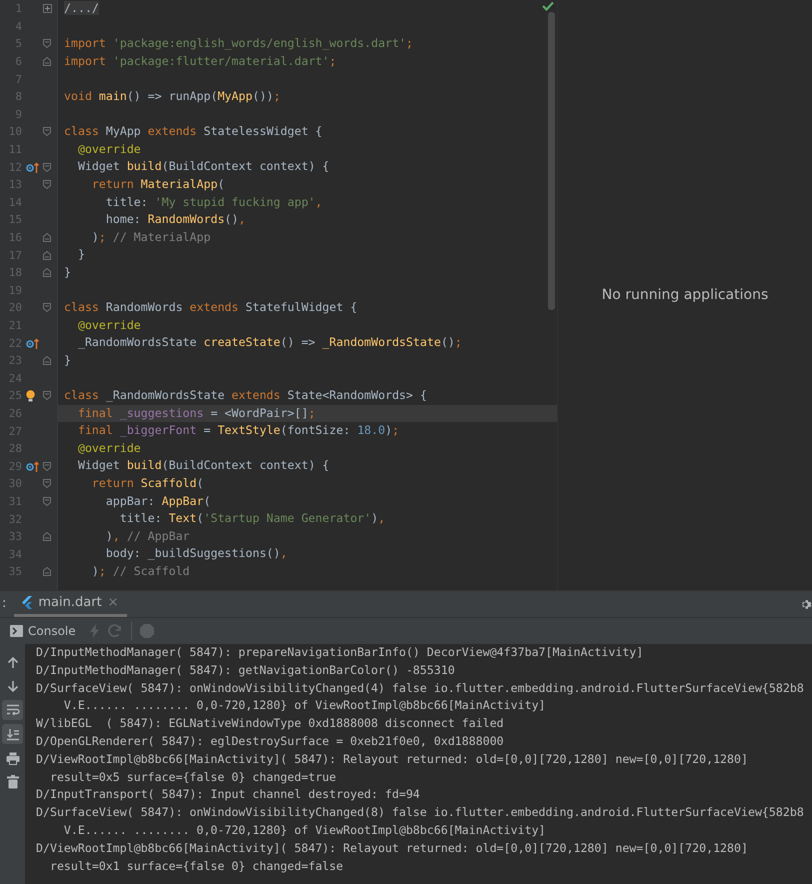 The width and height of the screenshot is (812, 884). I want to click on lightbulb-icon, so click(30, 396).